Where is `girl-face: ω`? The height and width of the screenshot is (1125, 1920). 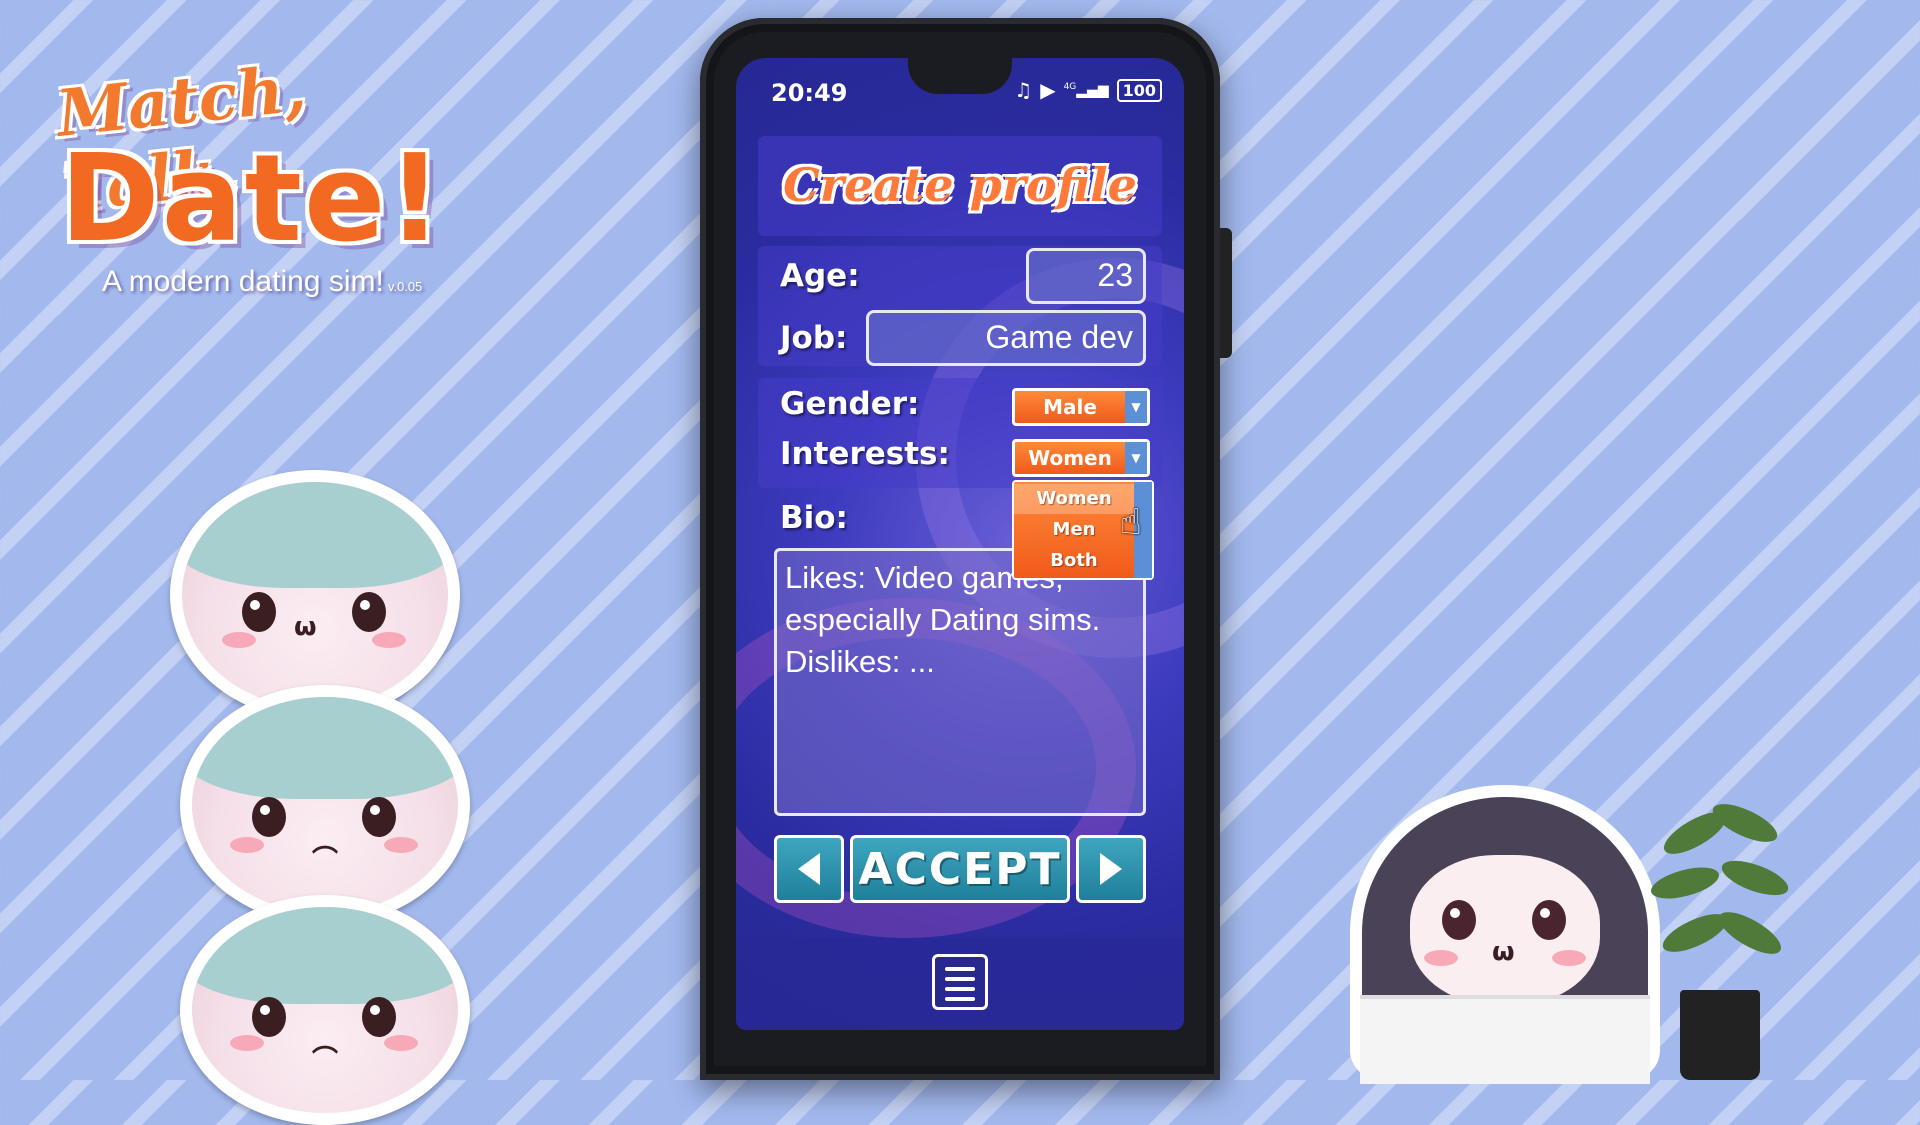 girl-face: ω is located at coordinates (1505, 930).